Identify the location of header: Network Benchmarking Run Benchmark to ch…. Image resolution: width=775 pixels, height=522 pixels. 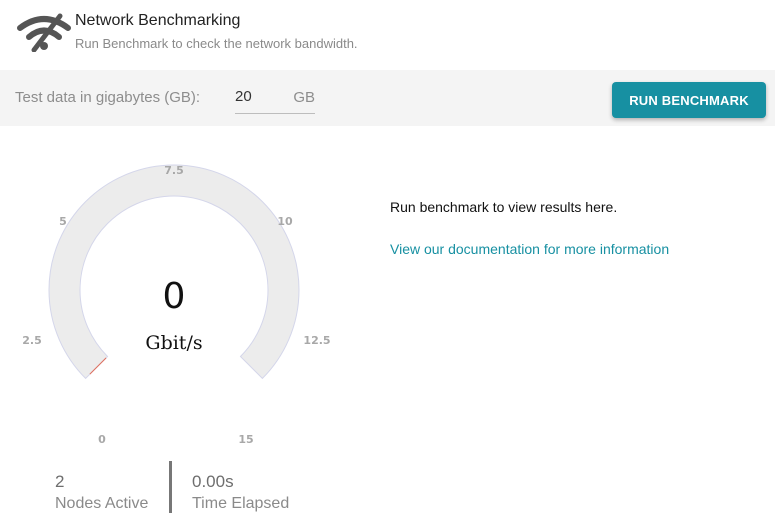
(387, 35).